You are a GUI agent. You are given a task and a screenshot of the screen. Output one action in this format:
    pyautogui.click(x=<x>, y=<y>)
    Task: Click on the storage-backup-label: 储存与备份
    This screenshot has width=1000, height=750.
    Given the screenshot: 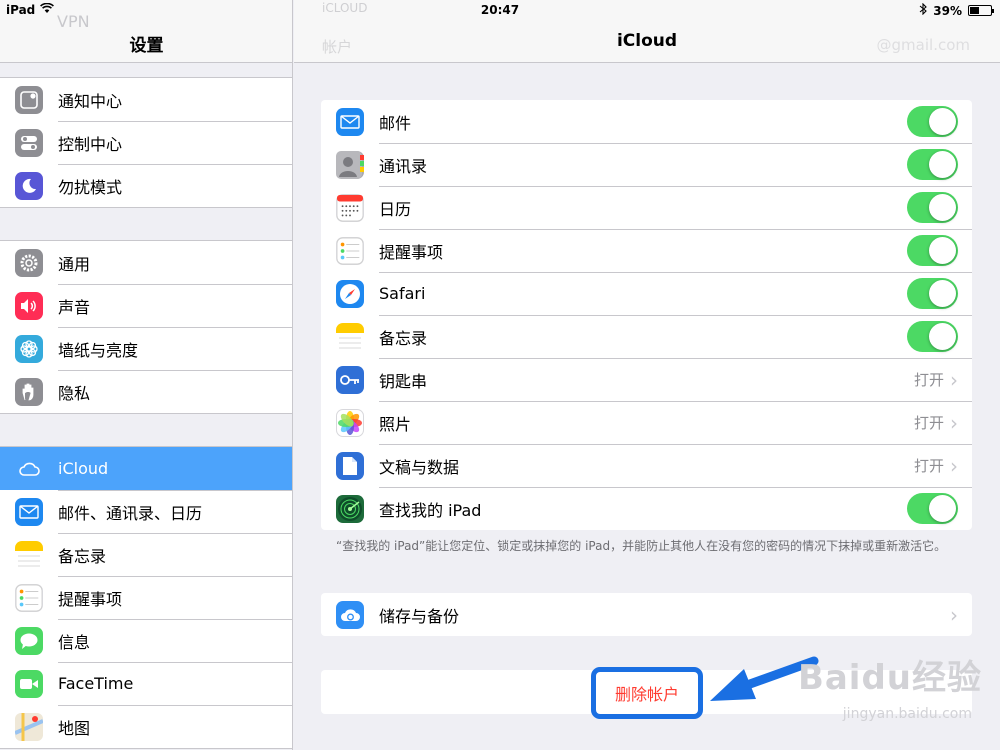 What is the action you would take?
    pyautogui.click(x=419, y=616)
    